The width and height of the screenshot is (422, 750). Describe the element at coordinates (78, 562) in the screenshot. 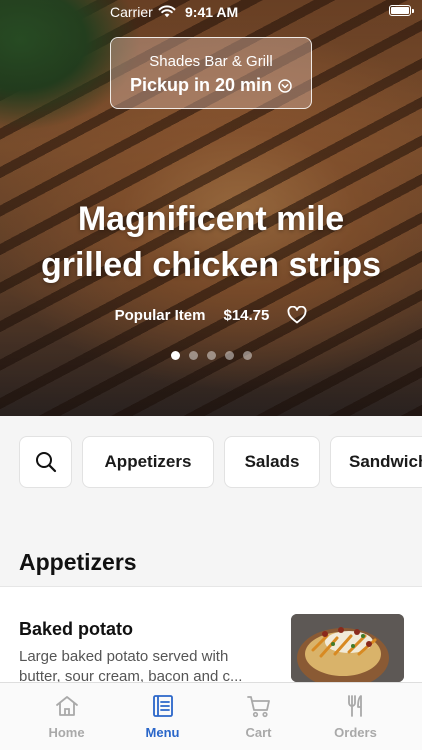

I see `section-title: Appetizers` at that location.